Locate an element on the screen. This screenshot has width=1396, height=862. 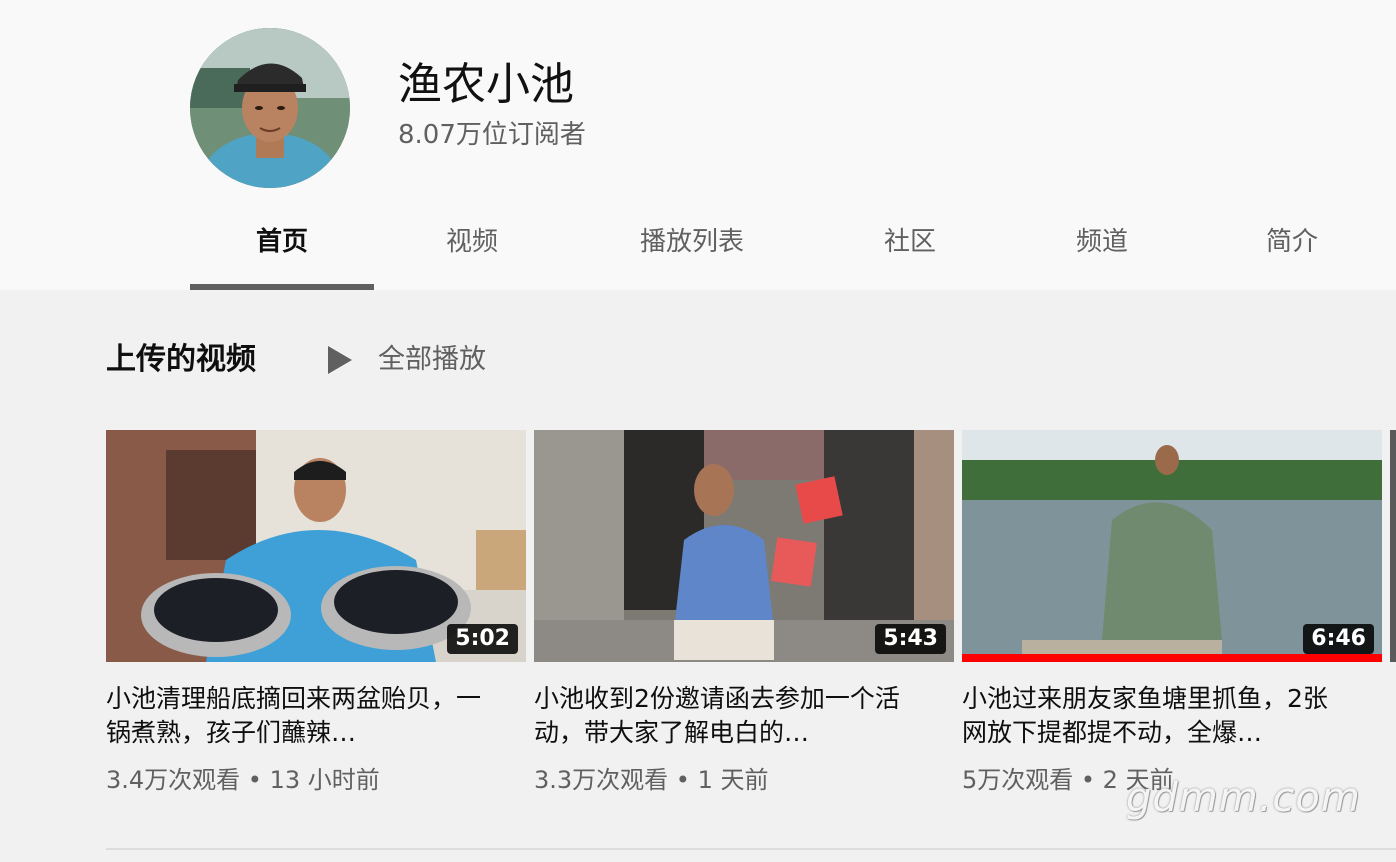
tab-playlists: 播放列表 is located at coordinates (692, 245).